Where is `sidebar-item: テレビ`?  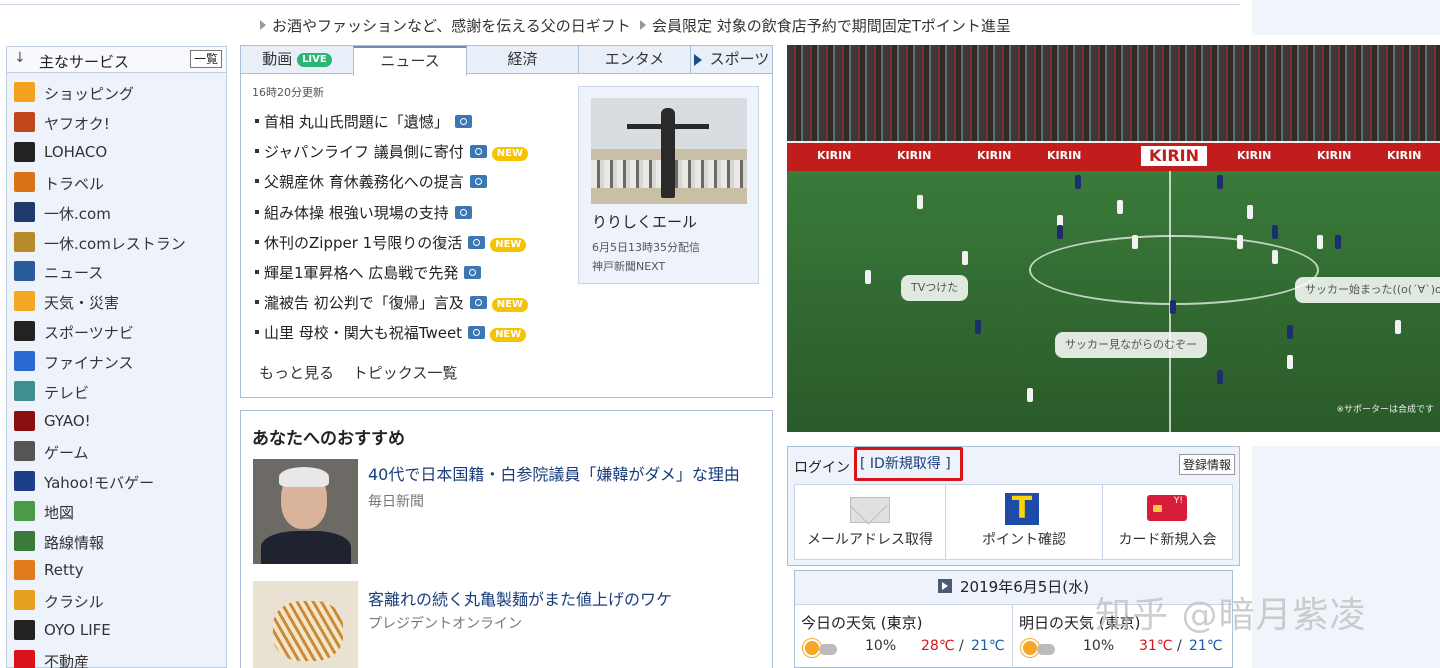 sidebar-item: テレビ is located at coordinates (116, 392).